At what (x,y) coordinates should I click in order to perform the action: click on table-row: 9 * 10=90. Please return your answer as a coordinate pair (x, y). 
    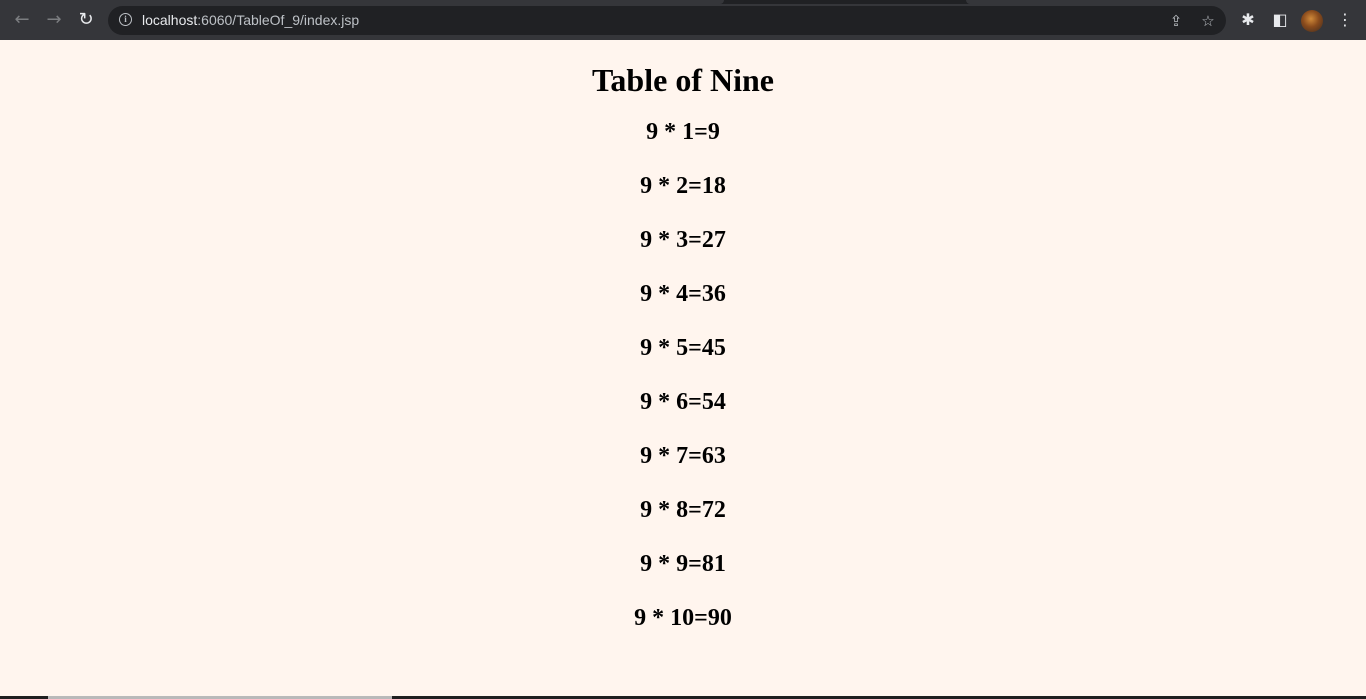
    Looking at the image, I should click on (683, 618).